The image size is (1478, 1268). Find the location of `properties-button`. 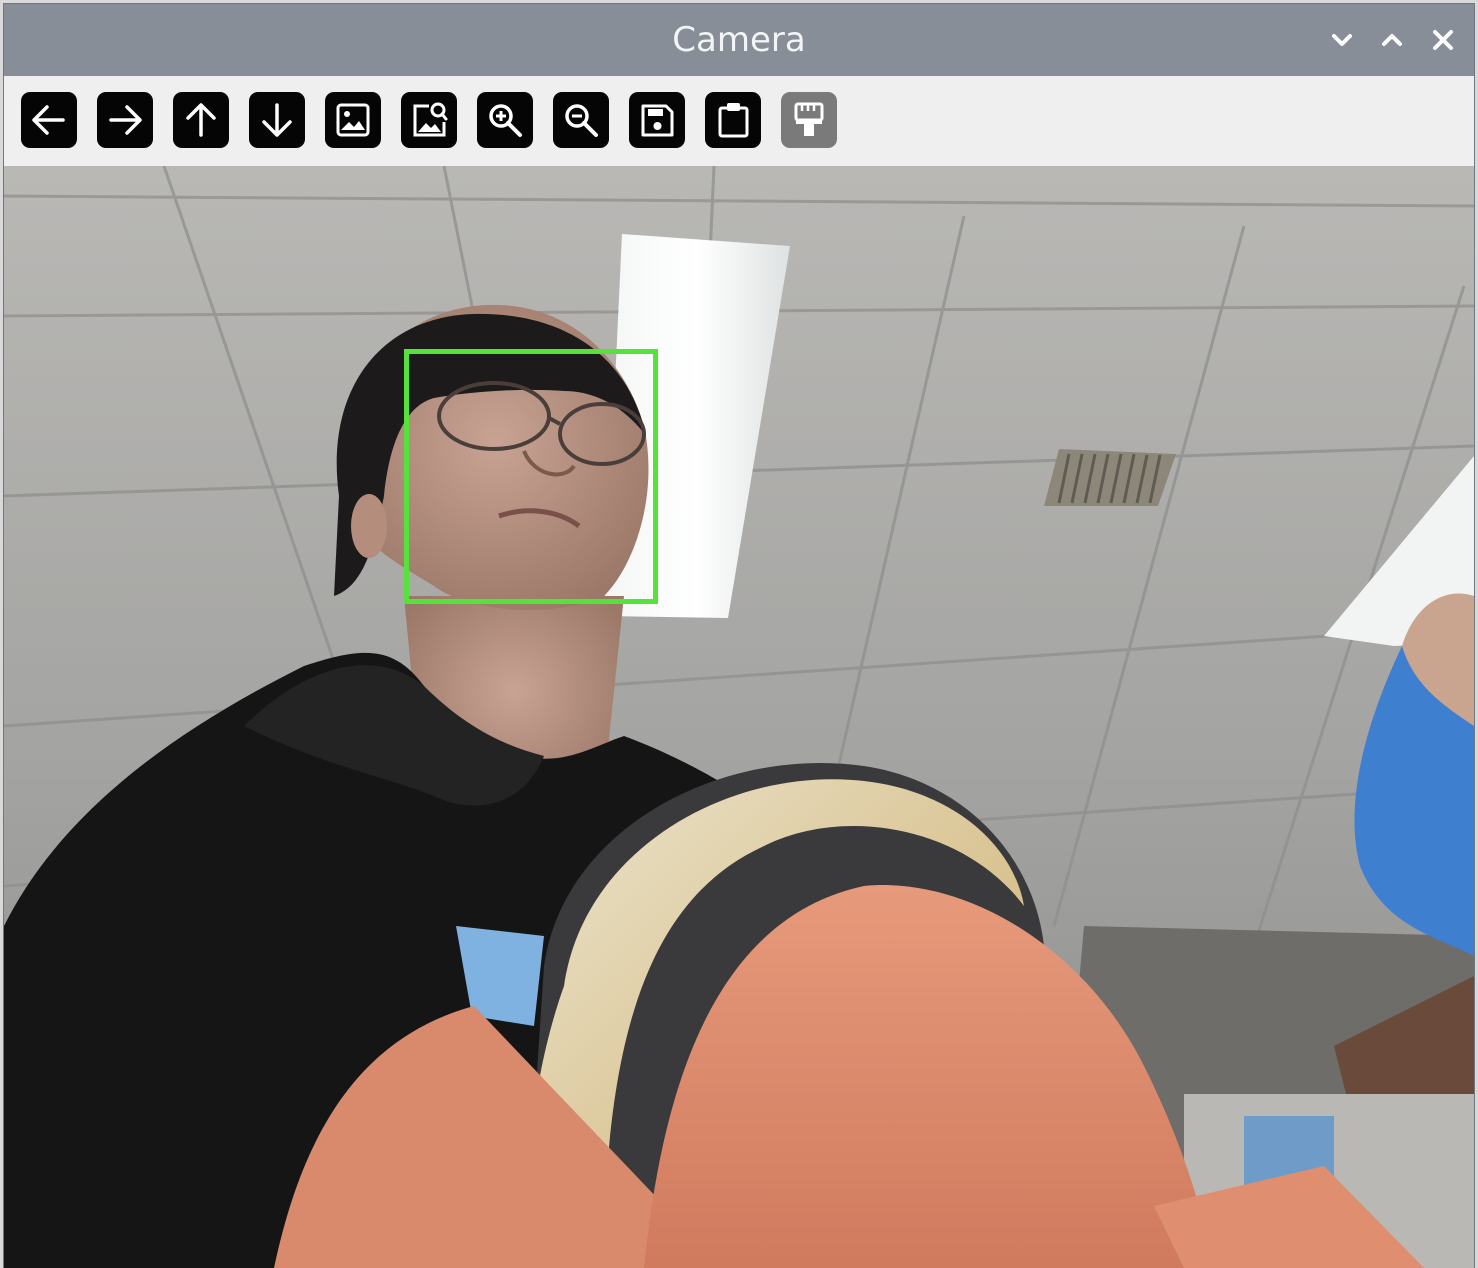

properties-button is located at coordinates (809, 120).